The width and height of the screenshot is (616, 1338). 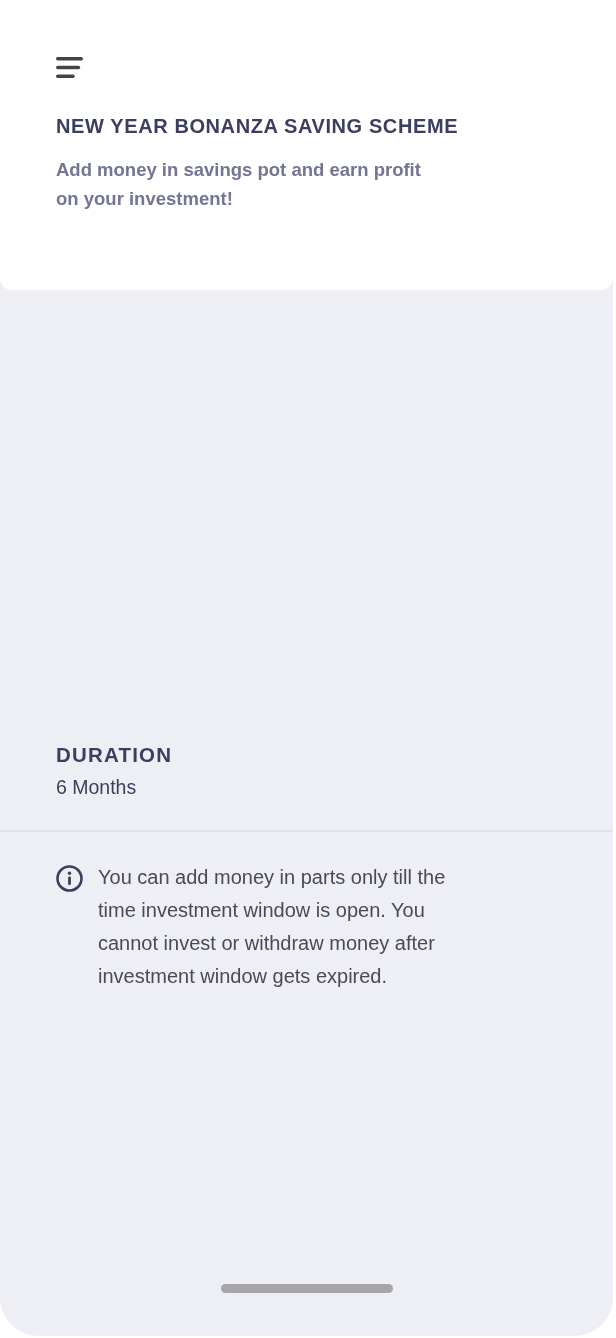 What do you see at coordinates (239, 184) in the screenshot?
I see `scheme-subtitle: Add money in savings pot and earn profit on your investment!` at bounding box center [239, 184].